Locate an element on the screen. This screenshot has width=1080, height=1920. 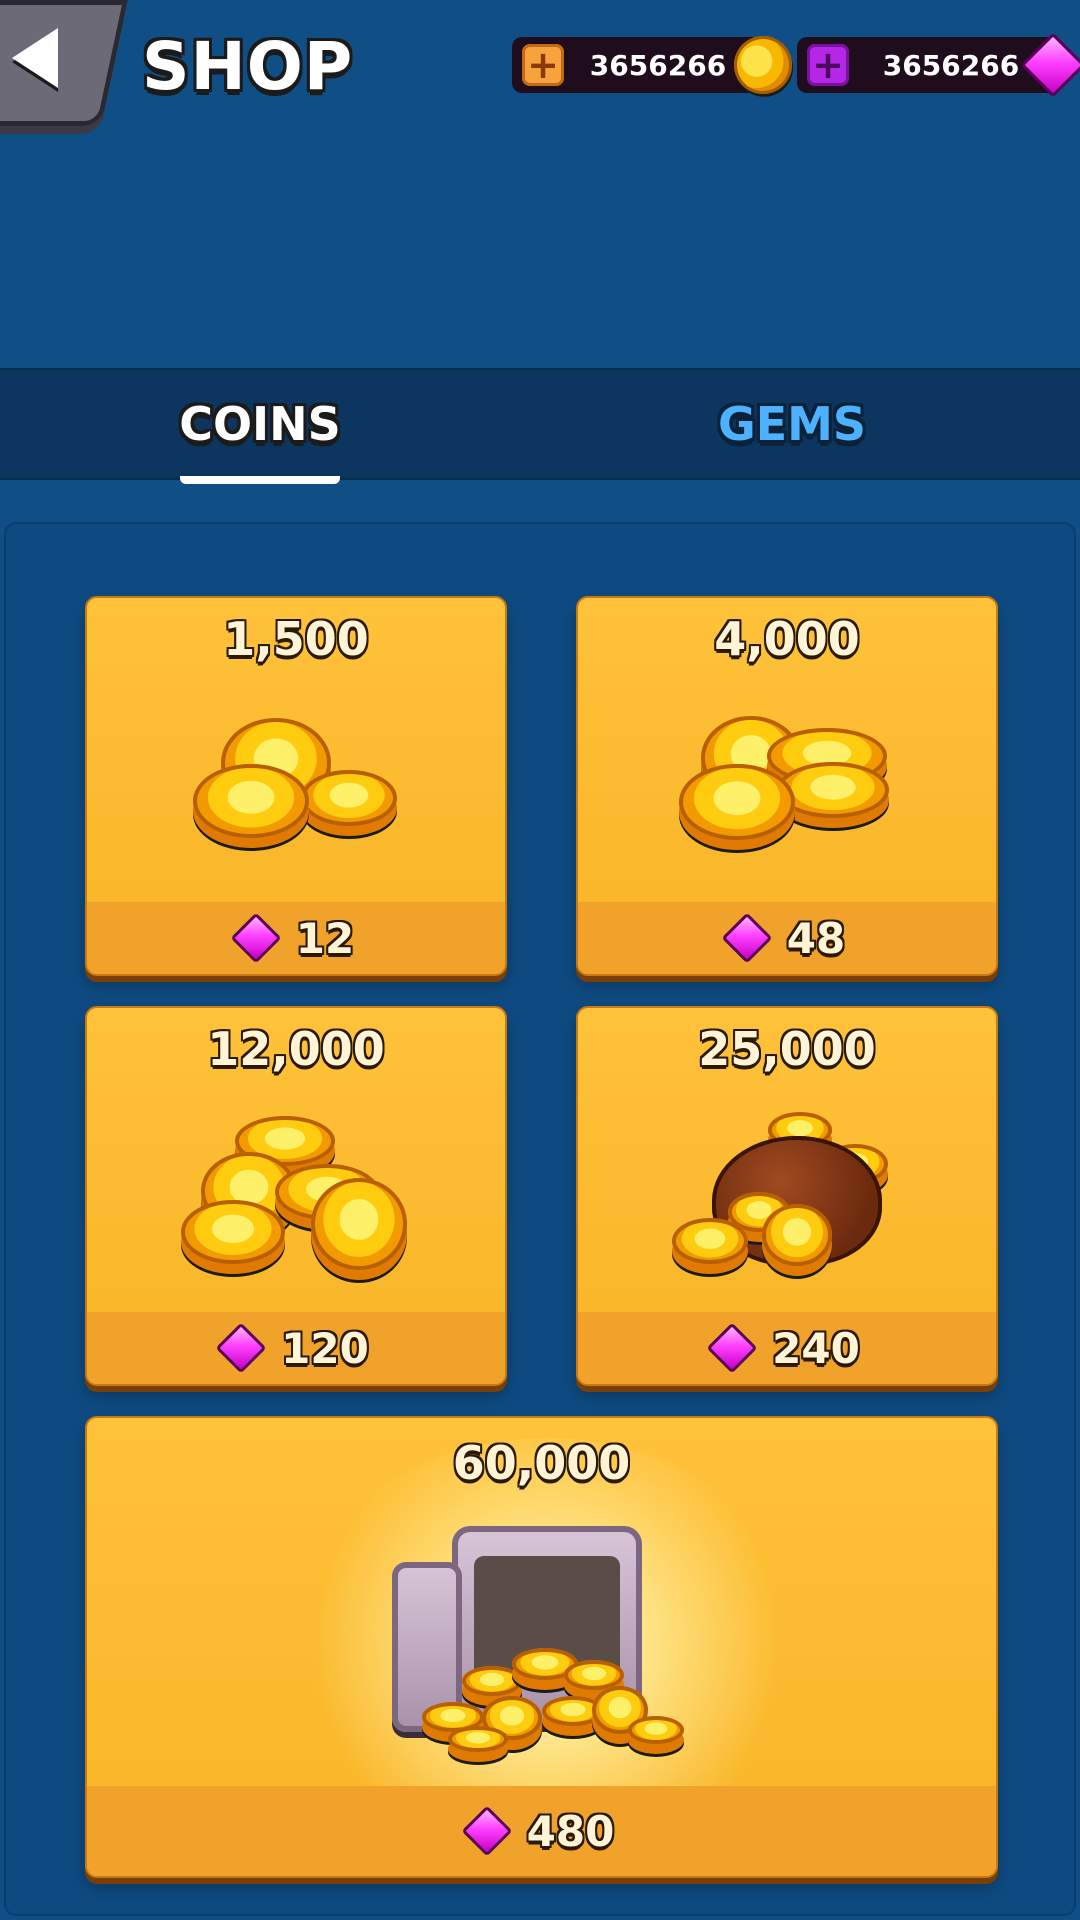
coins-balance-panel: + 3656266 is located at coordinates (637, 65).